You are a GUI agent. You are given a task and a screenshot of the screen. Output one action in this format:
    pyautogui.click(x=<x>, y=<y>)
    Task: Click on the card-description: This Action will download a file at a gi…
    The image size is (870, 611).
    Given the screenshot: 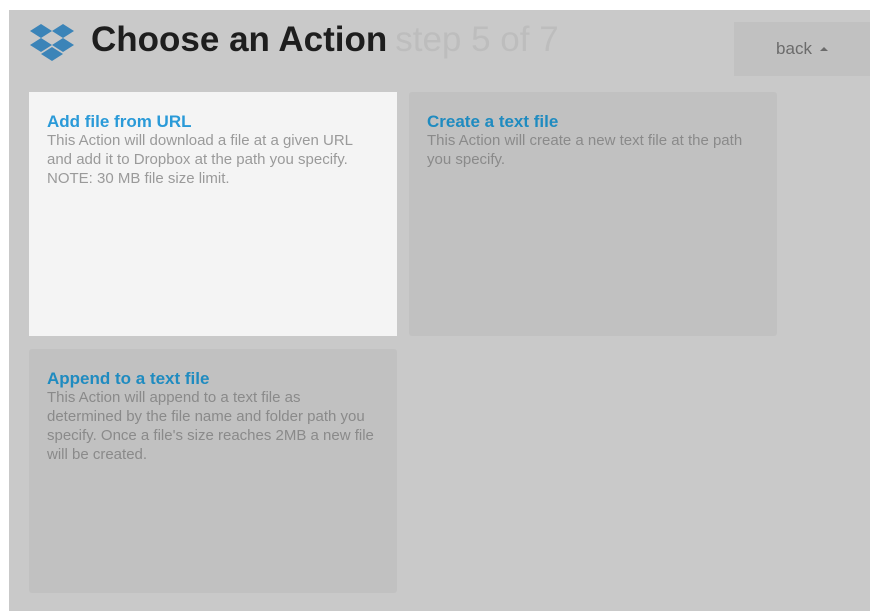 What is the action you would take?
    pyautogui.click(x=200, y=159)
    